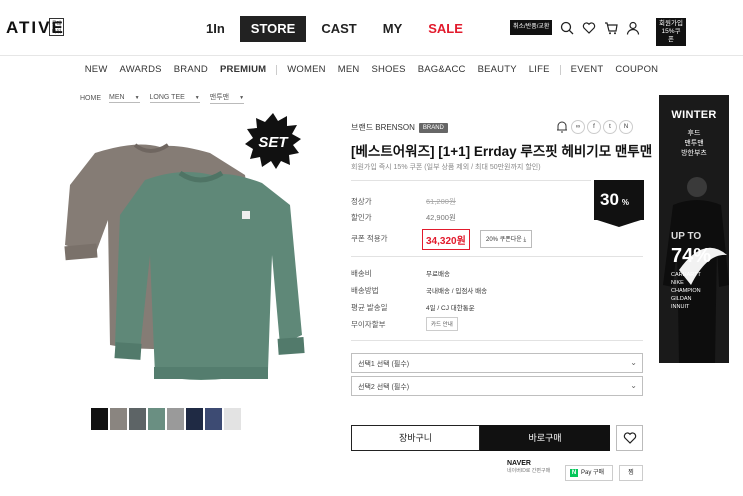 The width and height of the screenshot is (743, 496). I want to click on naver-wish-button: 찜, so click(631, 473).